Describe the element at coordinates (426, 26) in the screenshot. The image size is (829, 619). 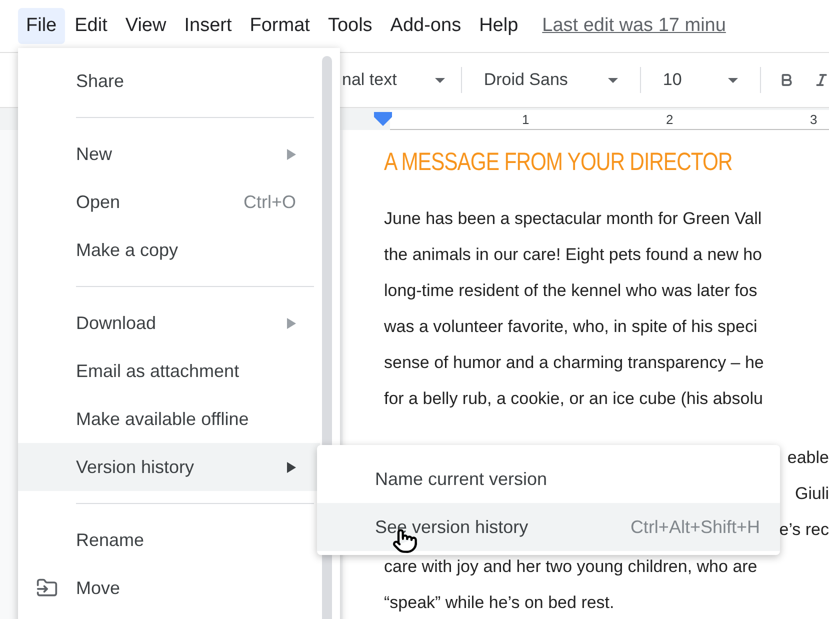
I see `menubar-item: Add-ons` at that location.